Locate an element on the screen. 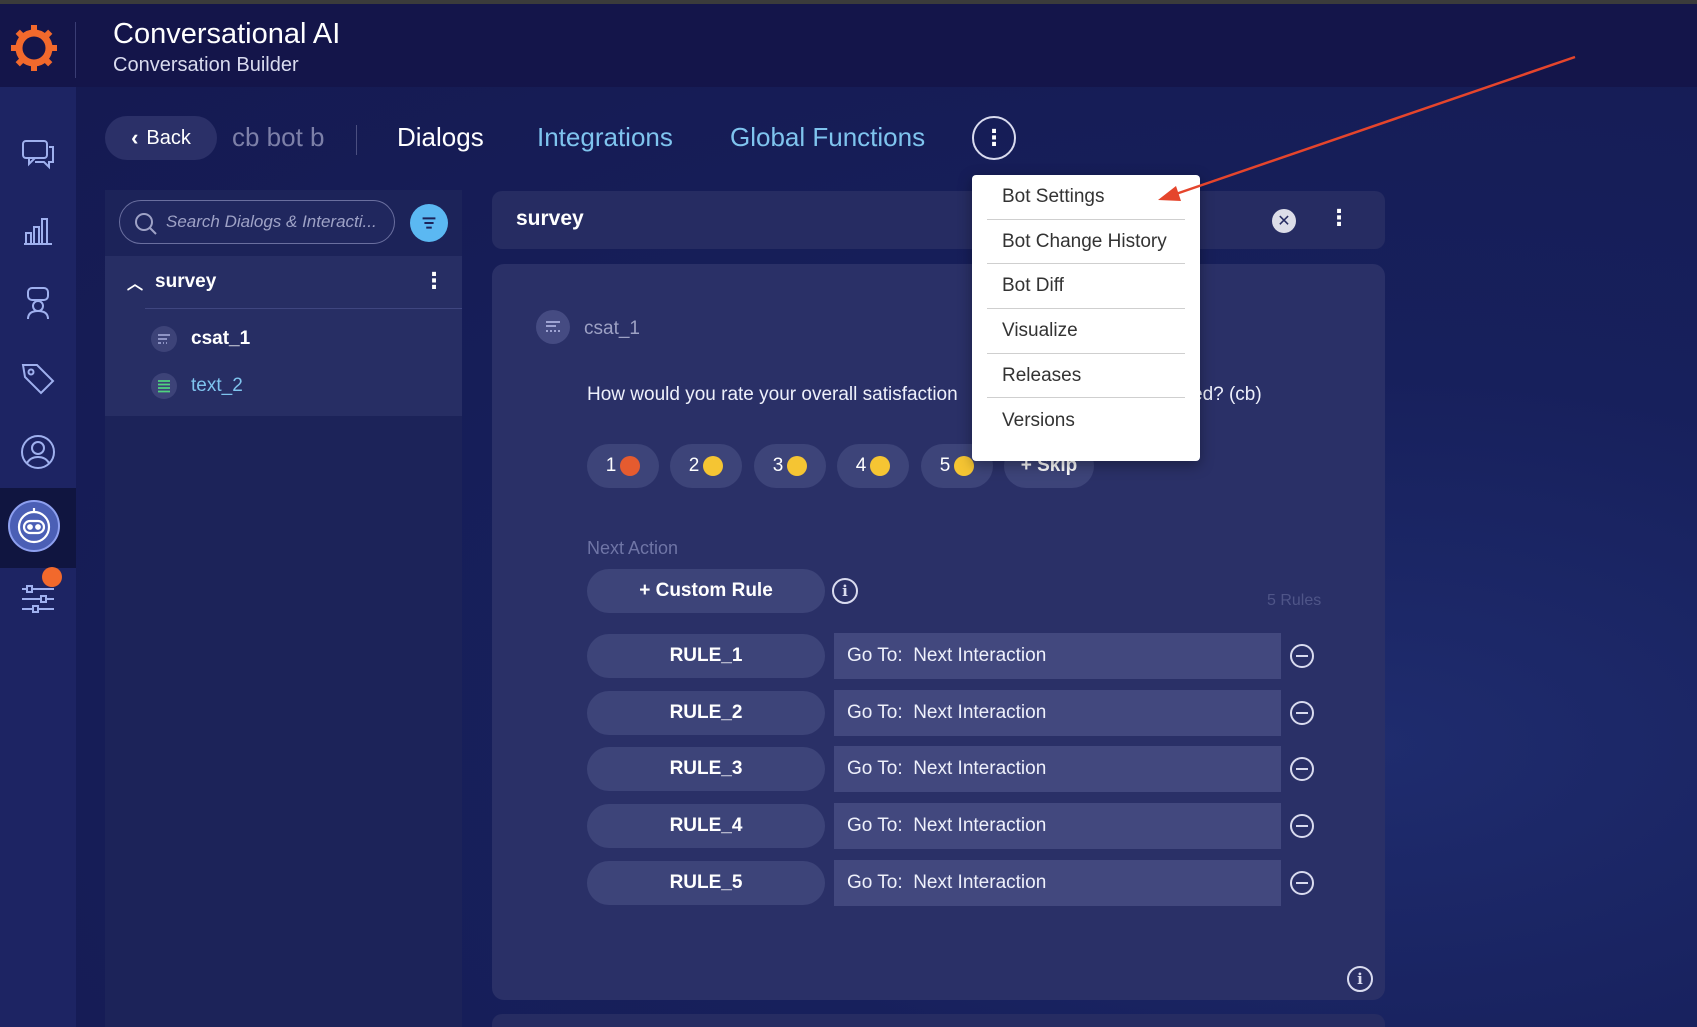 The image size is (1697, 1027). quick-reply-4: 4 is located at coordinates (873, 466).